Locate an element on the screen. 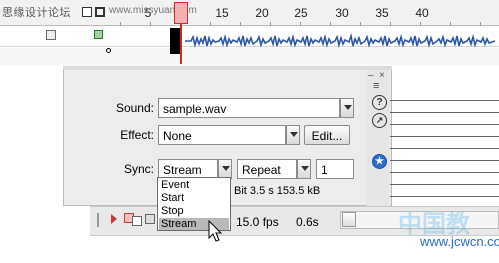  scroll-left-button is located at coordinates (349, 219).